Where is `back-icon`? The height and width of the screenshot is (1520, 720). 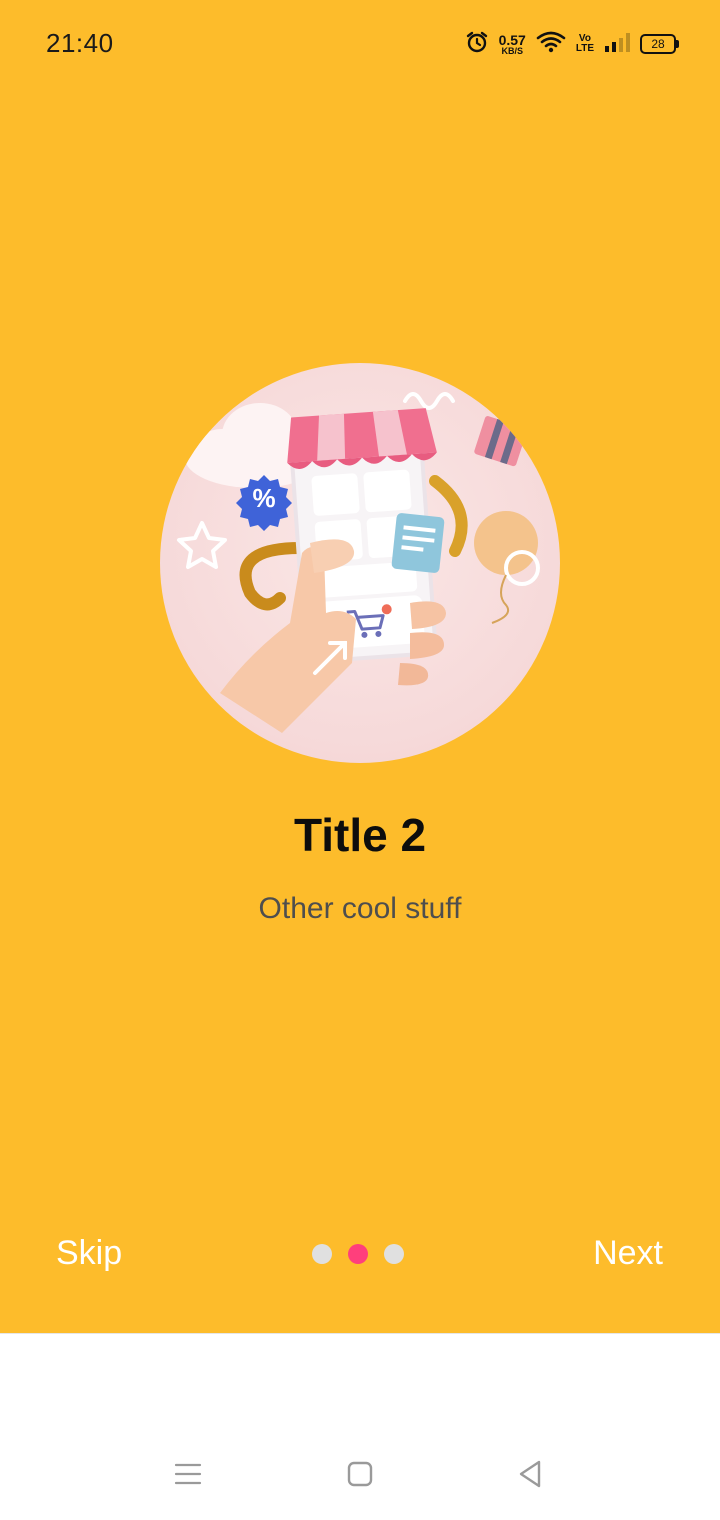
back-icon is located at coordinates (530, 1476).